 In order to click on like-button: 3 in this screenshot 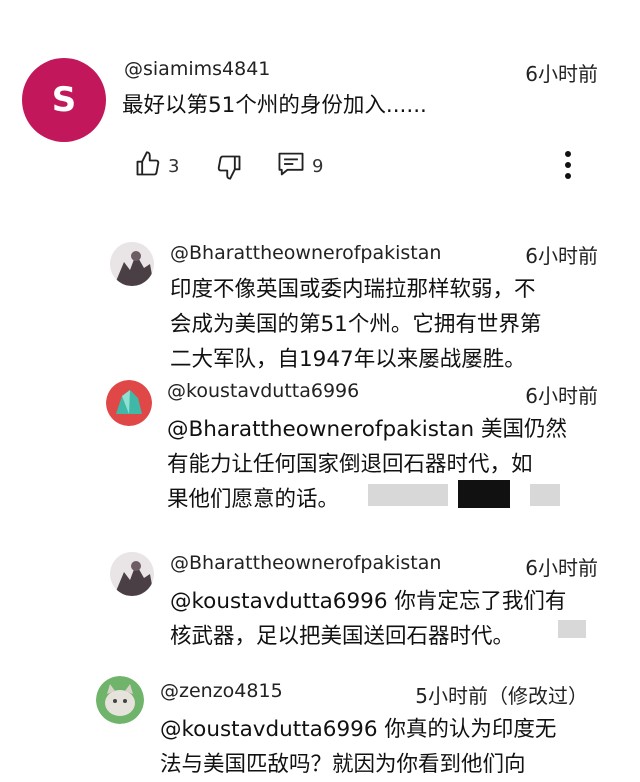, I will do `click(156, 166)`.